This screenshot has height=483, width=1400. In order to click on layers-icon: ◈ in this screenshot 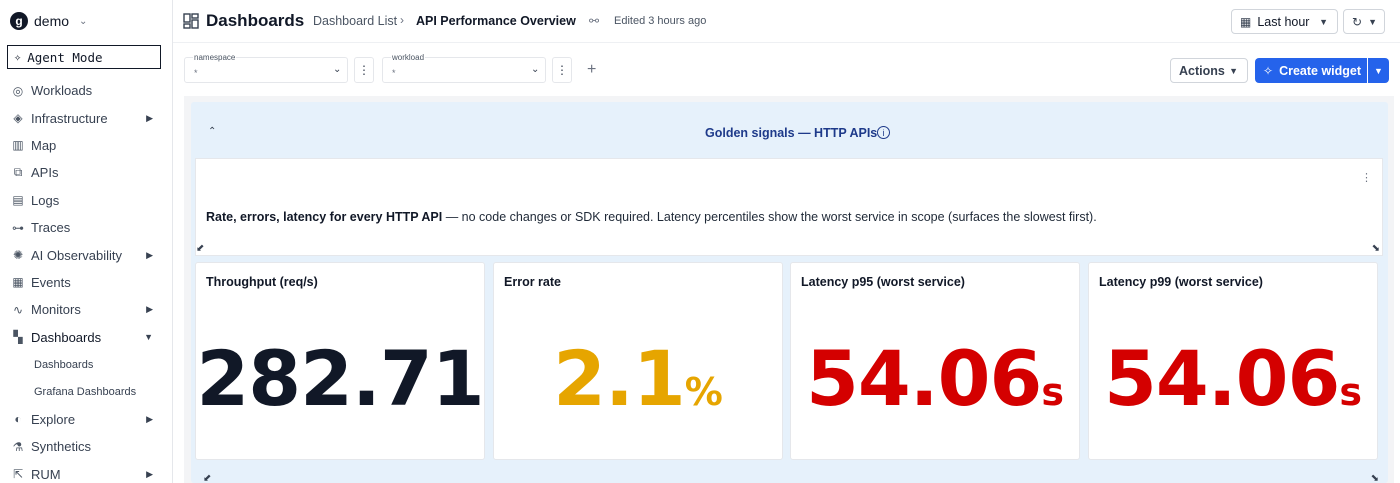, I will do `click(18, 118)`.